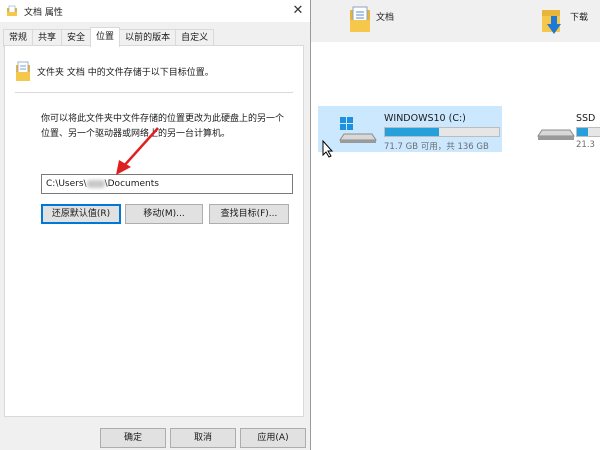  I want to click on location-description: 文件夹 文档 中的文件存储于以下目标位置。, so click(114, 71).